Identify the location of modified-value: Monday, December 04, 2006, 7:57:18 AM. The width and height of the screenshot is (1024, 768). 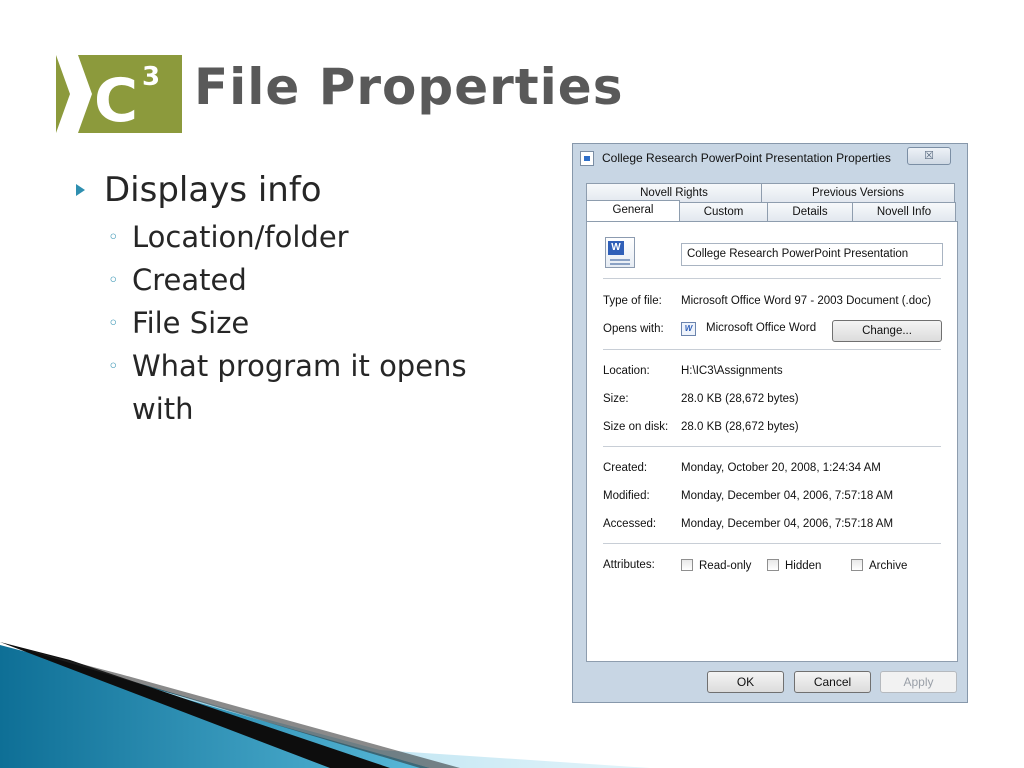
(787, 496).